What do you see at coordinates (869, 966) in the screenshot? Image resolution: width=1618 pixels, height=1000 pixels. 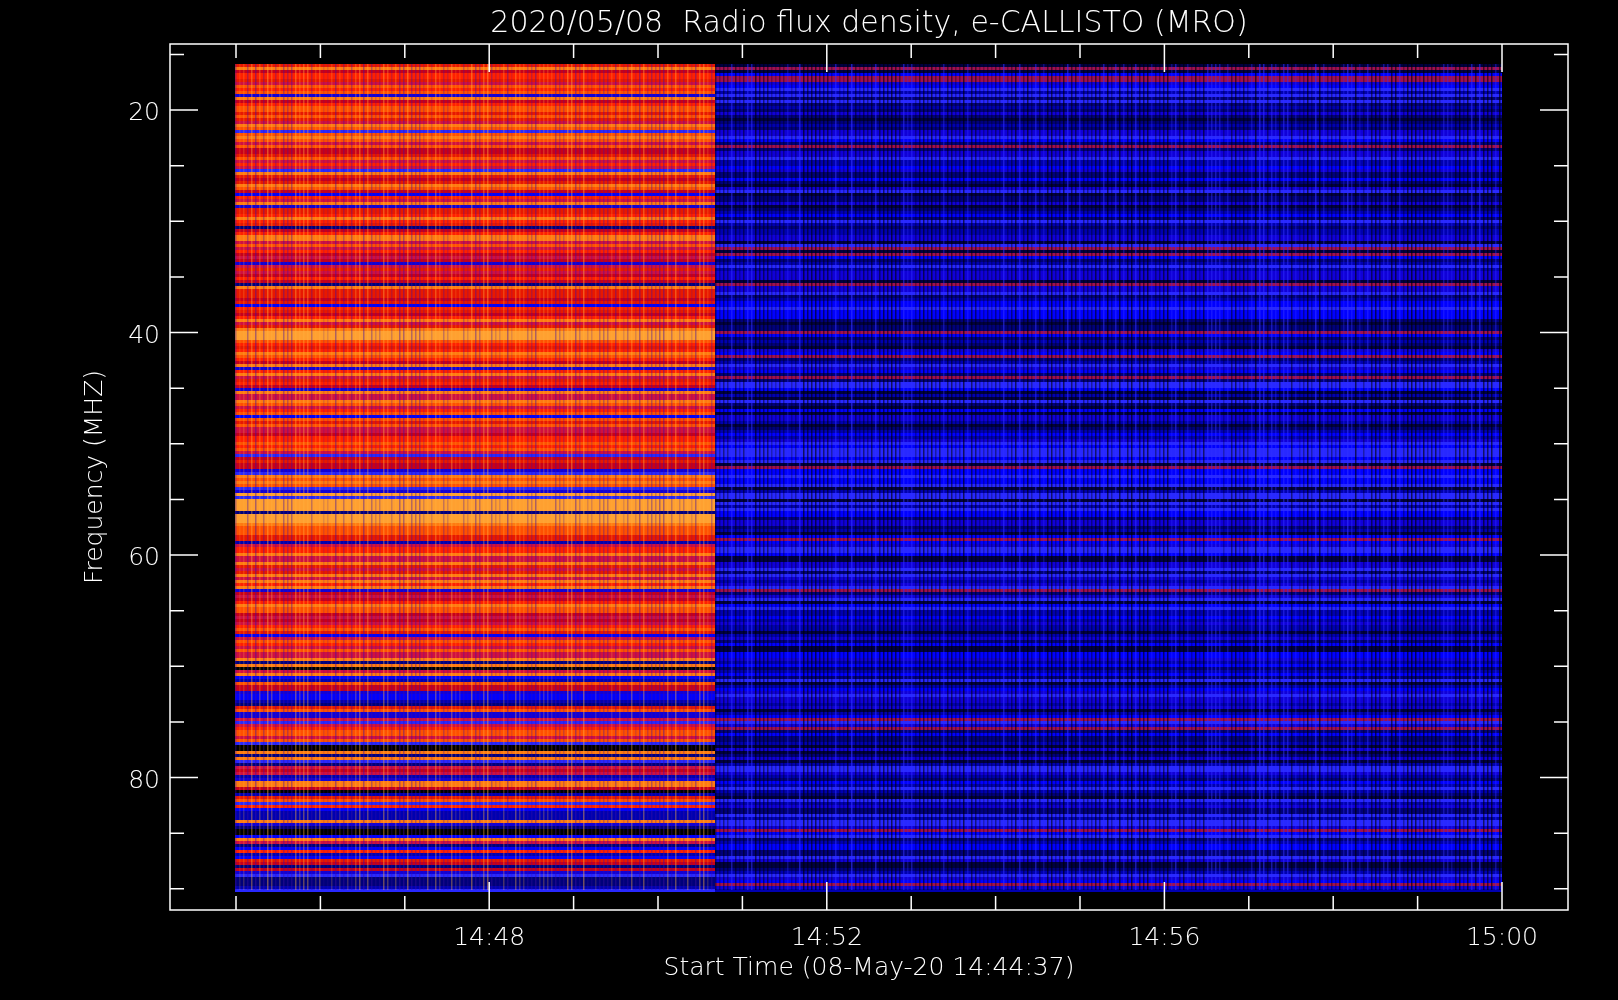 I see `axis-title: Start Time (08-May-20 14:44:37)` at bounding box center [869, 966].